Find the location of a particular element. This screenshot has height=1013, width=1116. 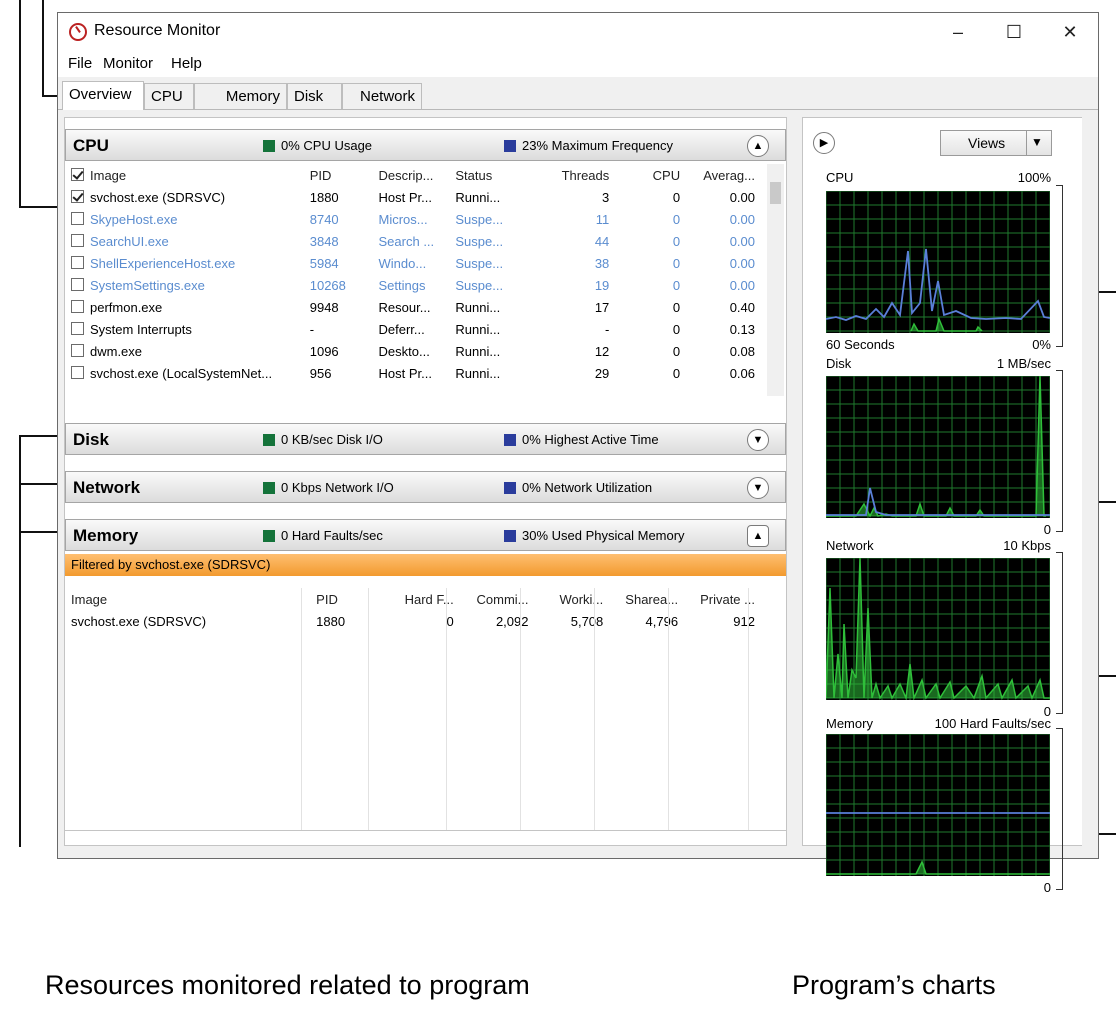

process-pid-cell: 956 is located at coordinates (320, 373).